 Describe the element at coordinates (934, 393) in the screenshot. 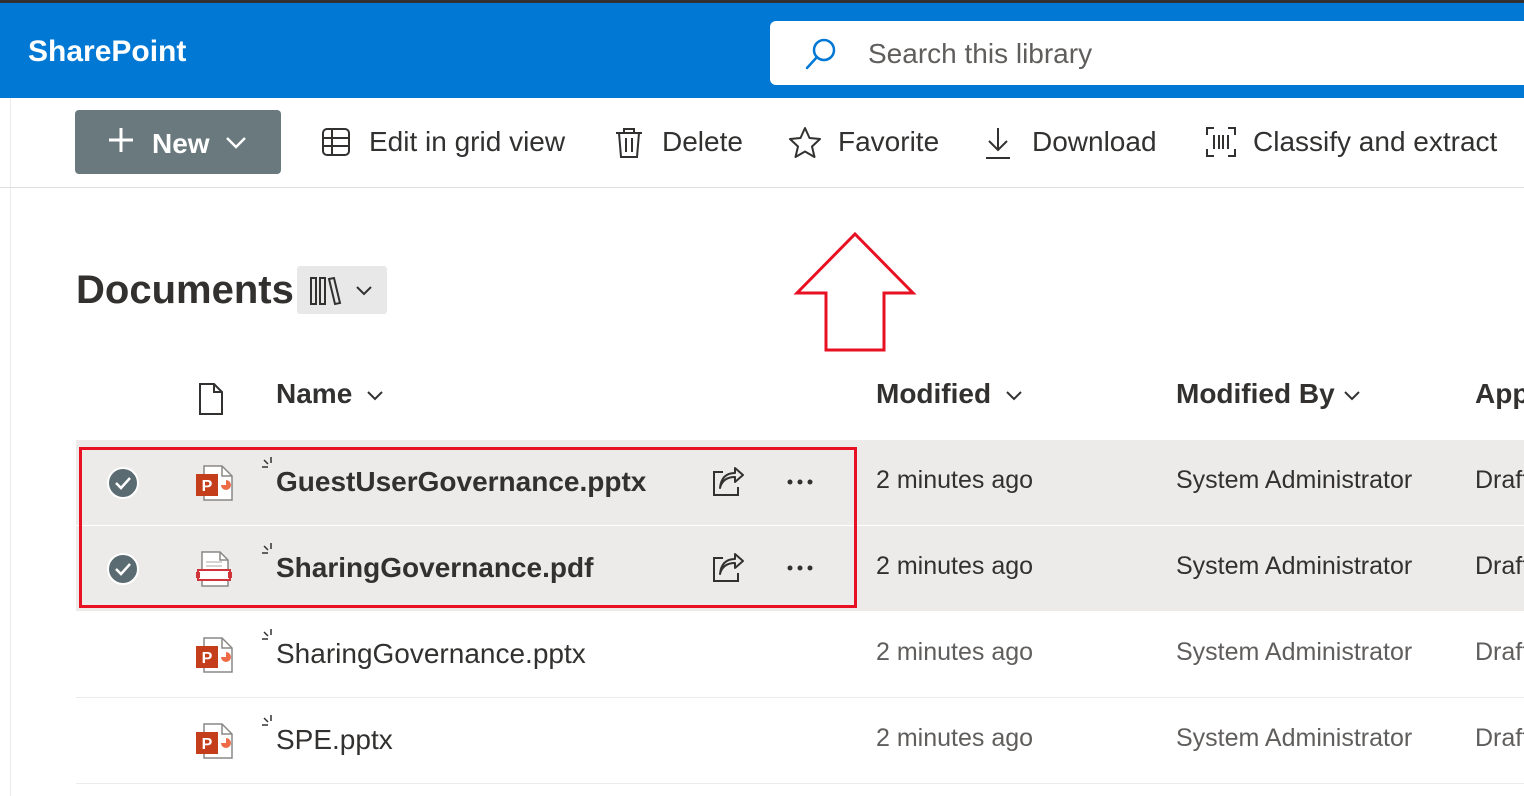

I see `column-header-modified-label: Modified` at that location.